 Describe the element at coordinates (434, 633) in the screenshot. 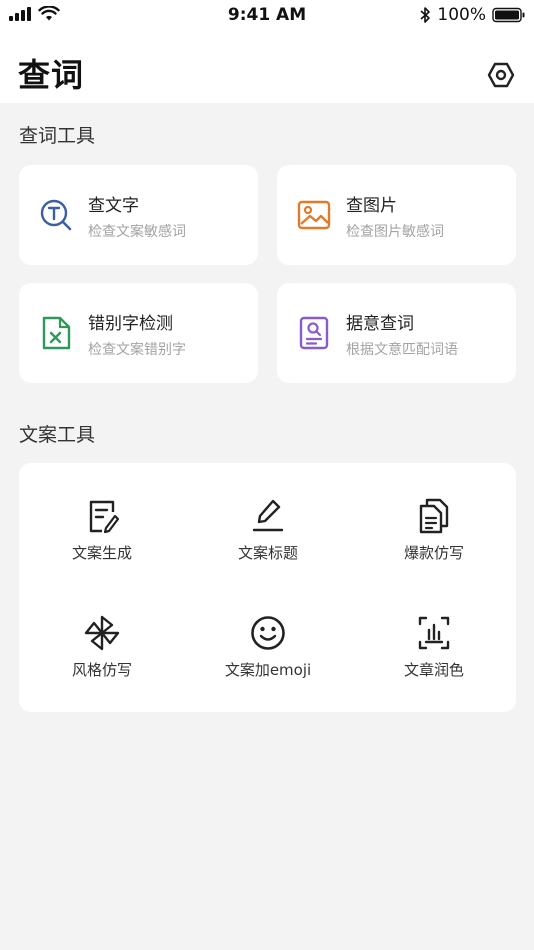

I see `audio-bars-icon` at that location.